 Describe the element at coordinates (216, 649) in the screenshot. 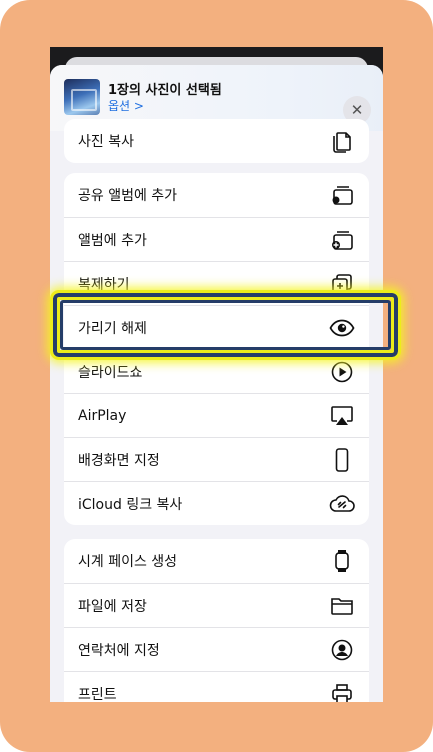

I see `assign-to-contact-item: 연락처에 지정` at that location.